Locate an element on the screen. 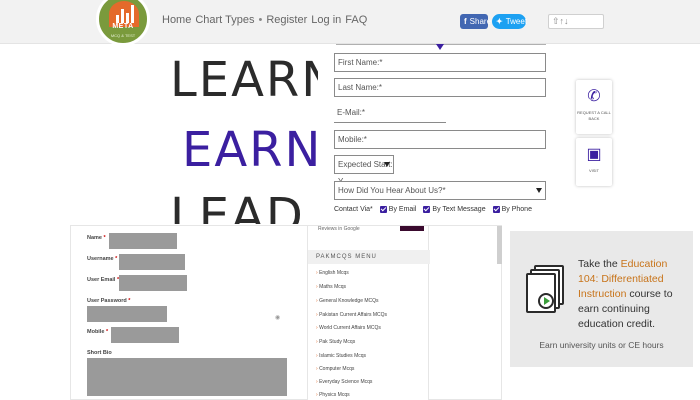 The image size is (700, 400). scrollbar-thumb is located at coordinates (499, 245).